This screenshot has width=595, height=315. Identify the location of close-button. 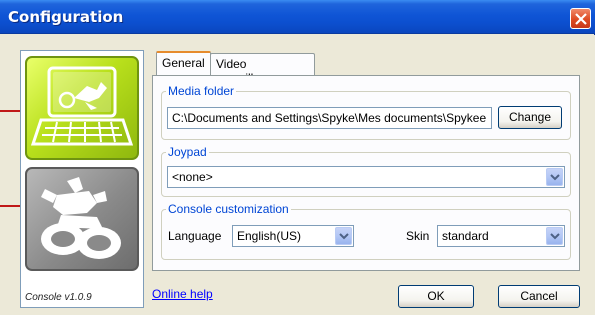
(580, 18).